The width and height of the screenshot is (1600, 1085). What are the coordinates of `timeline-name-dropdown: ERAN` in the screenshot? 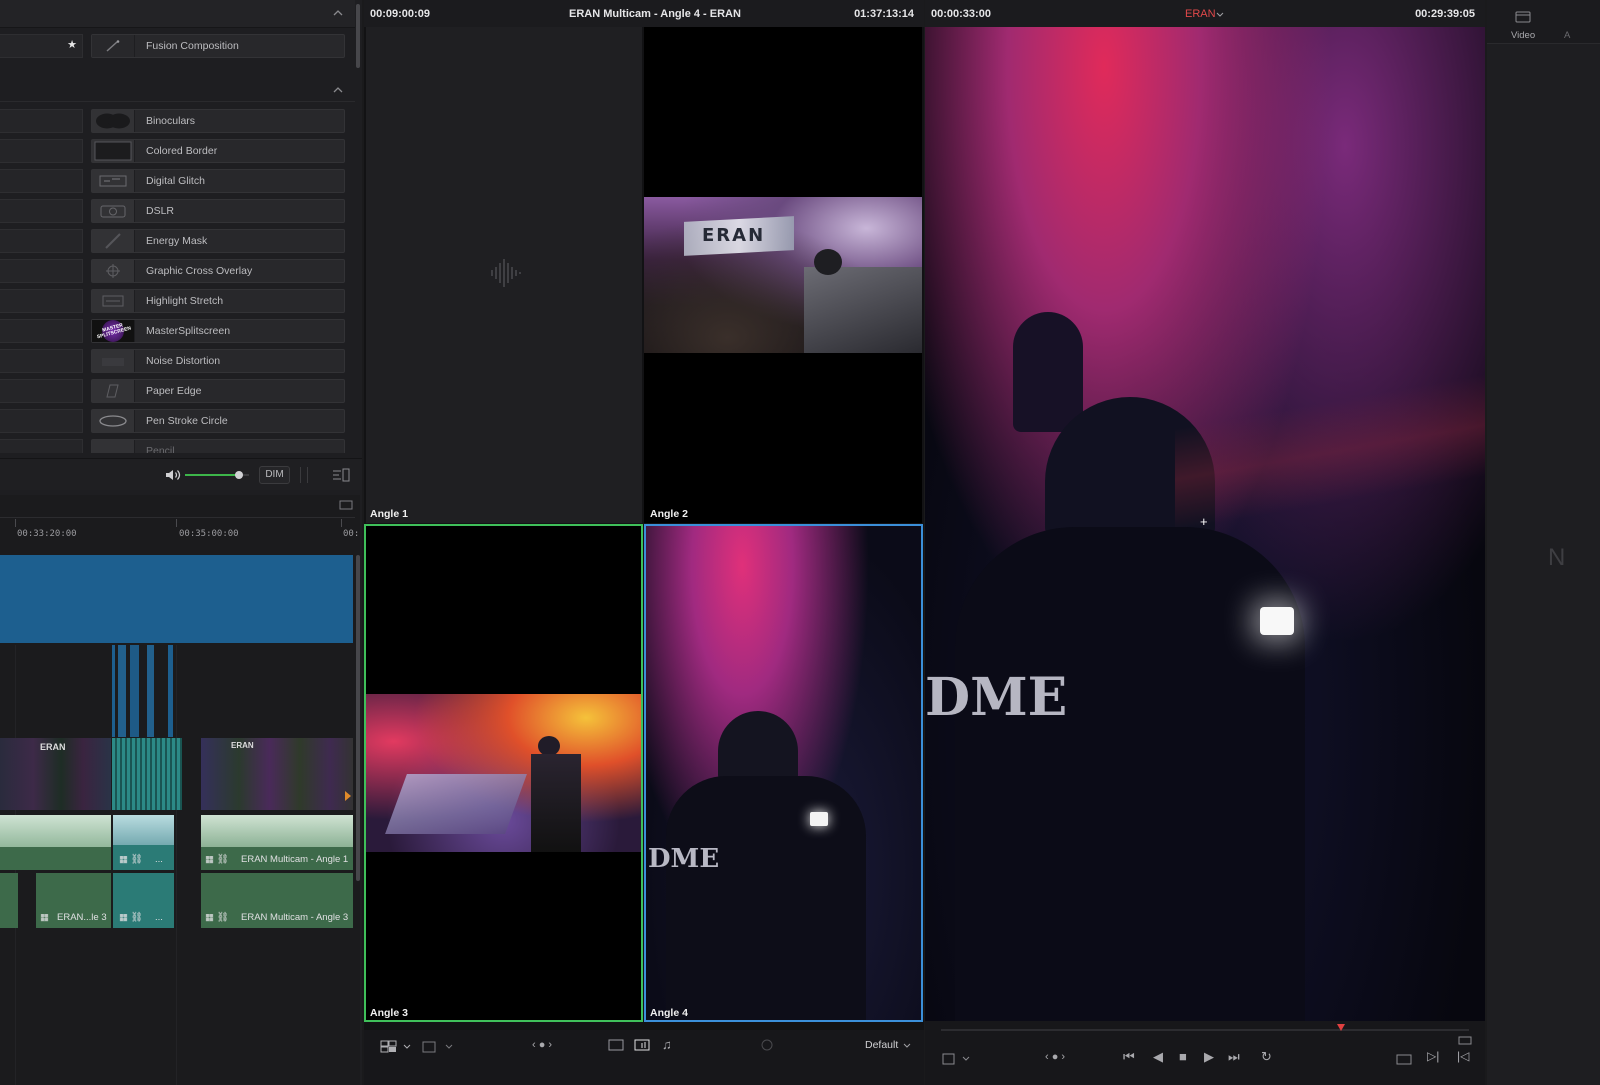 It's located at (1200, 14).